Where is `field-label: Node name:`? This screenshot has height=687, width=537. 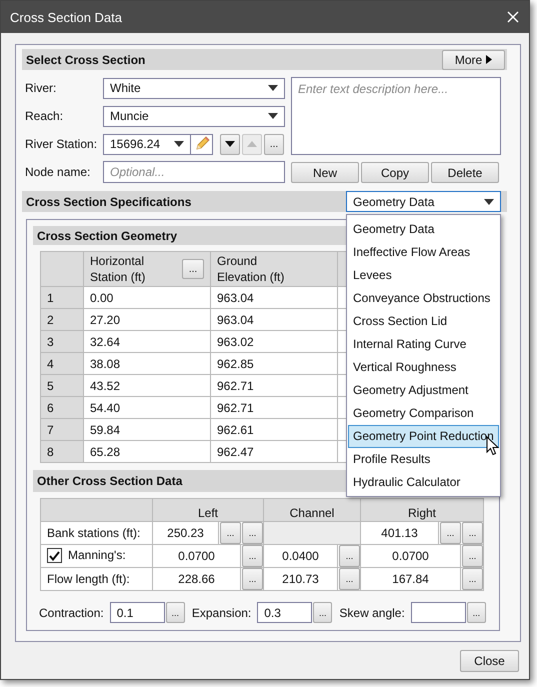
field-label: Node name: is located at coordinates (58, 172).